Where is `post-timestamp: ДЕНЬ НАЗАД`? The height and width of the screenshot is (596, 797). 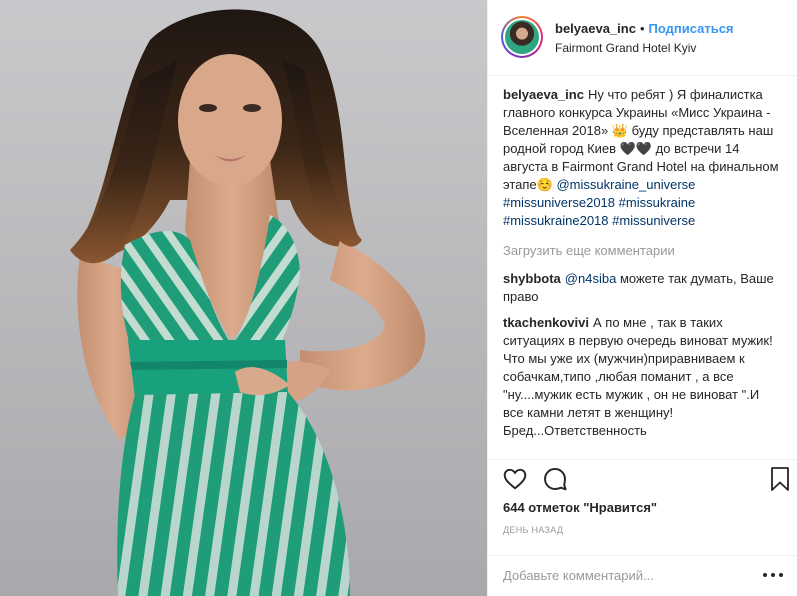 post-timestamp: ДЕНЬ НАЗАД is located at coordinates (533, 530).